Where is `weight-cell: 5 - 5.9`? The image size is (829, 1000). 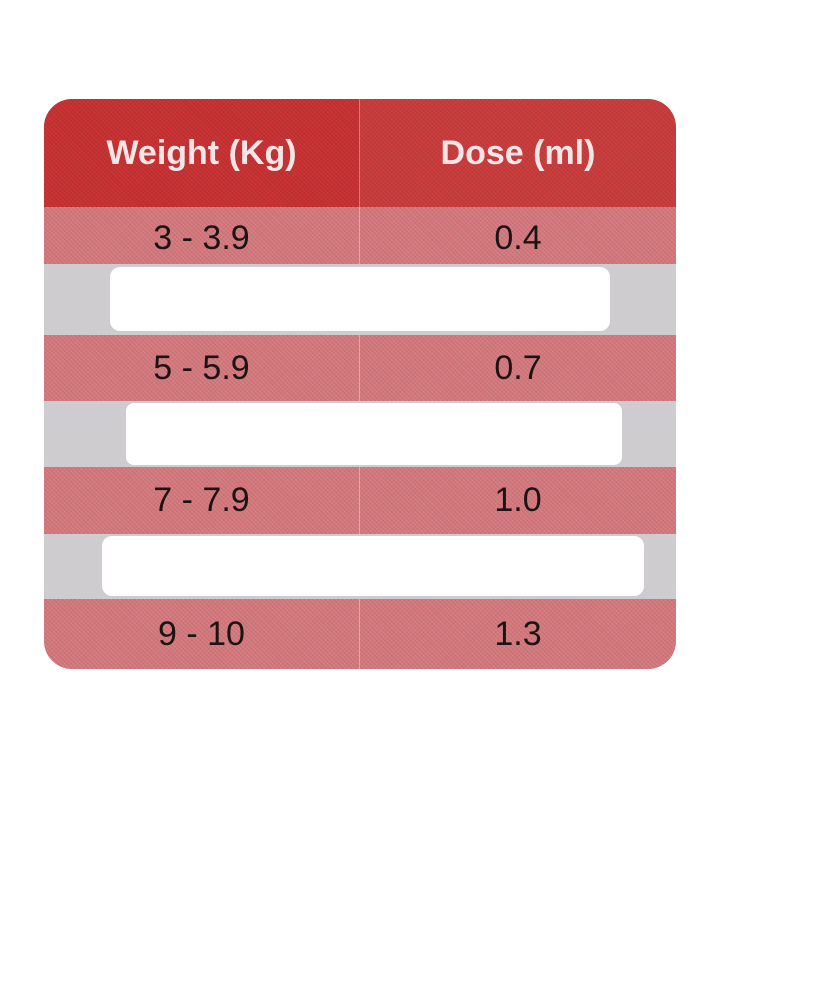 weight-cell: 5 - 5.9 is located at coordinates (202, 368).